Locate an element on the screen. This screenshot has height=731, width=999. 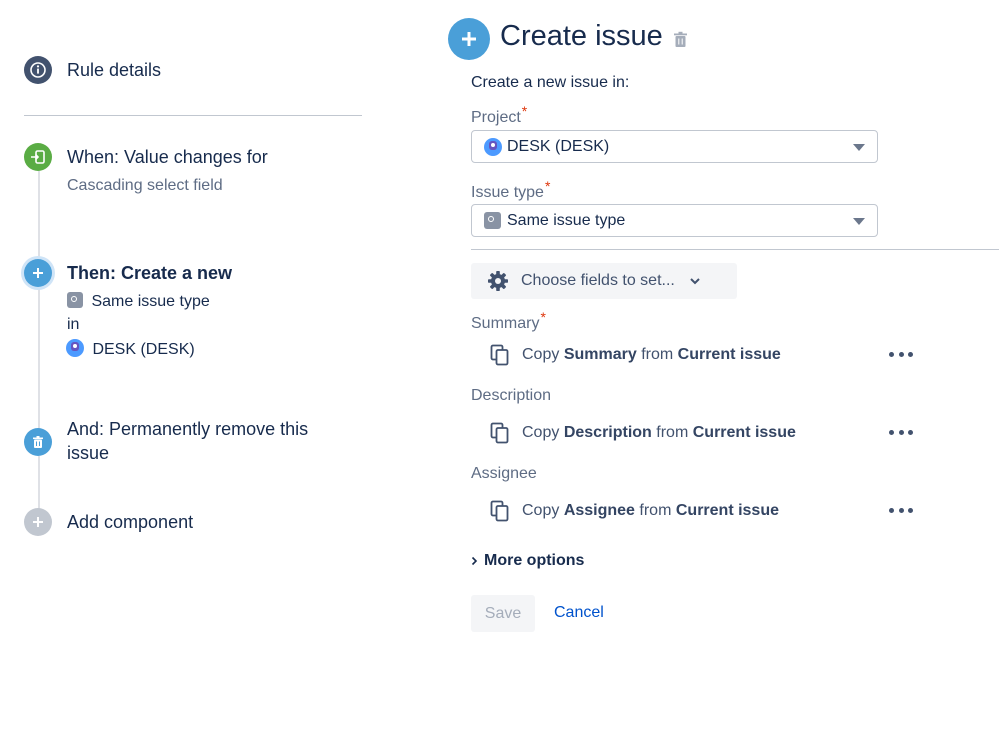
add-component-label: Add component is located at coordinates (130, 522).